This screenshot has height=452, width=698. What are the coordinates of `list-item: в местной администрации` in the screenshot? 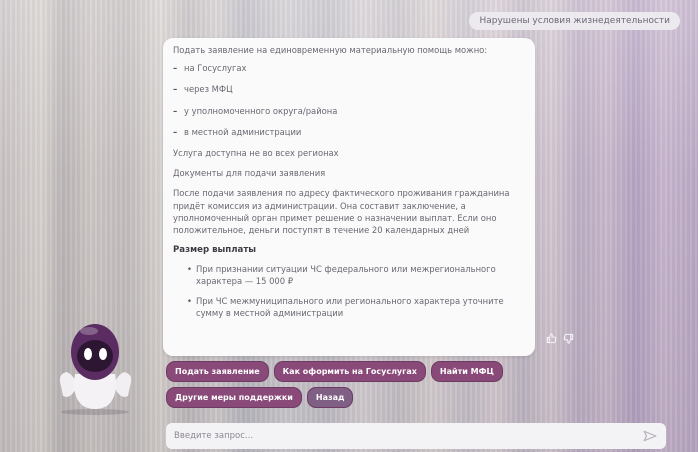 It's located at (349, 132).